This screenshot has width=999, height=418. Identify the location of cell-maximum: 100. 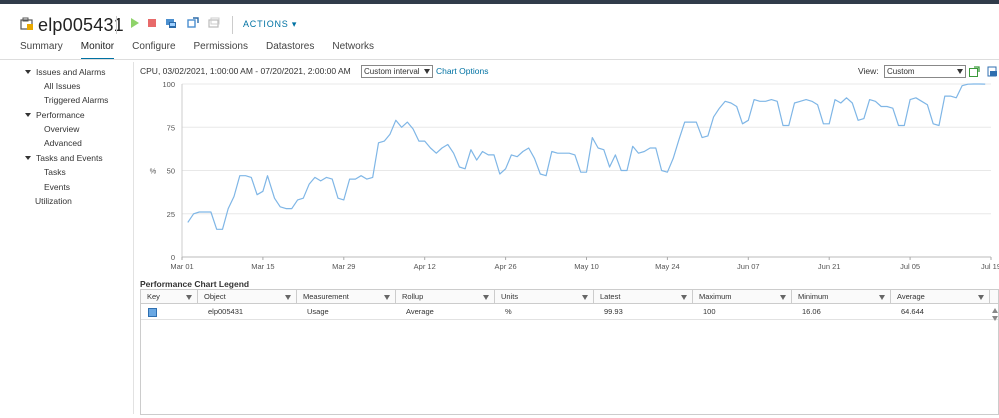
(709, 311).